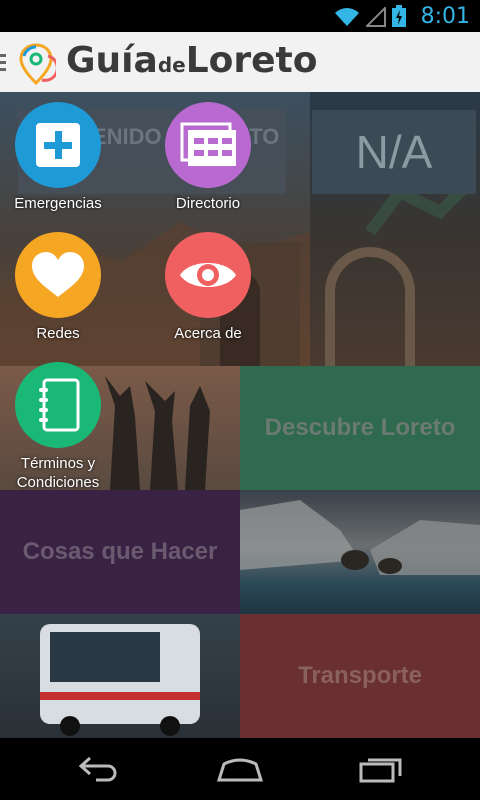  I want to click on action-bar: GuíadeLoreto, so click(240, 63).